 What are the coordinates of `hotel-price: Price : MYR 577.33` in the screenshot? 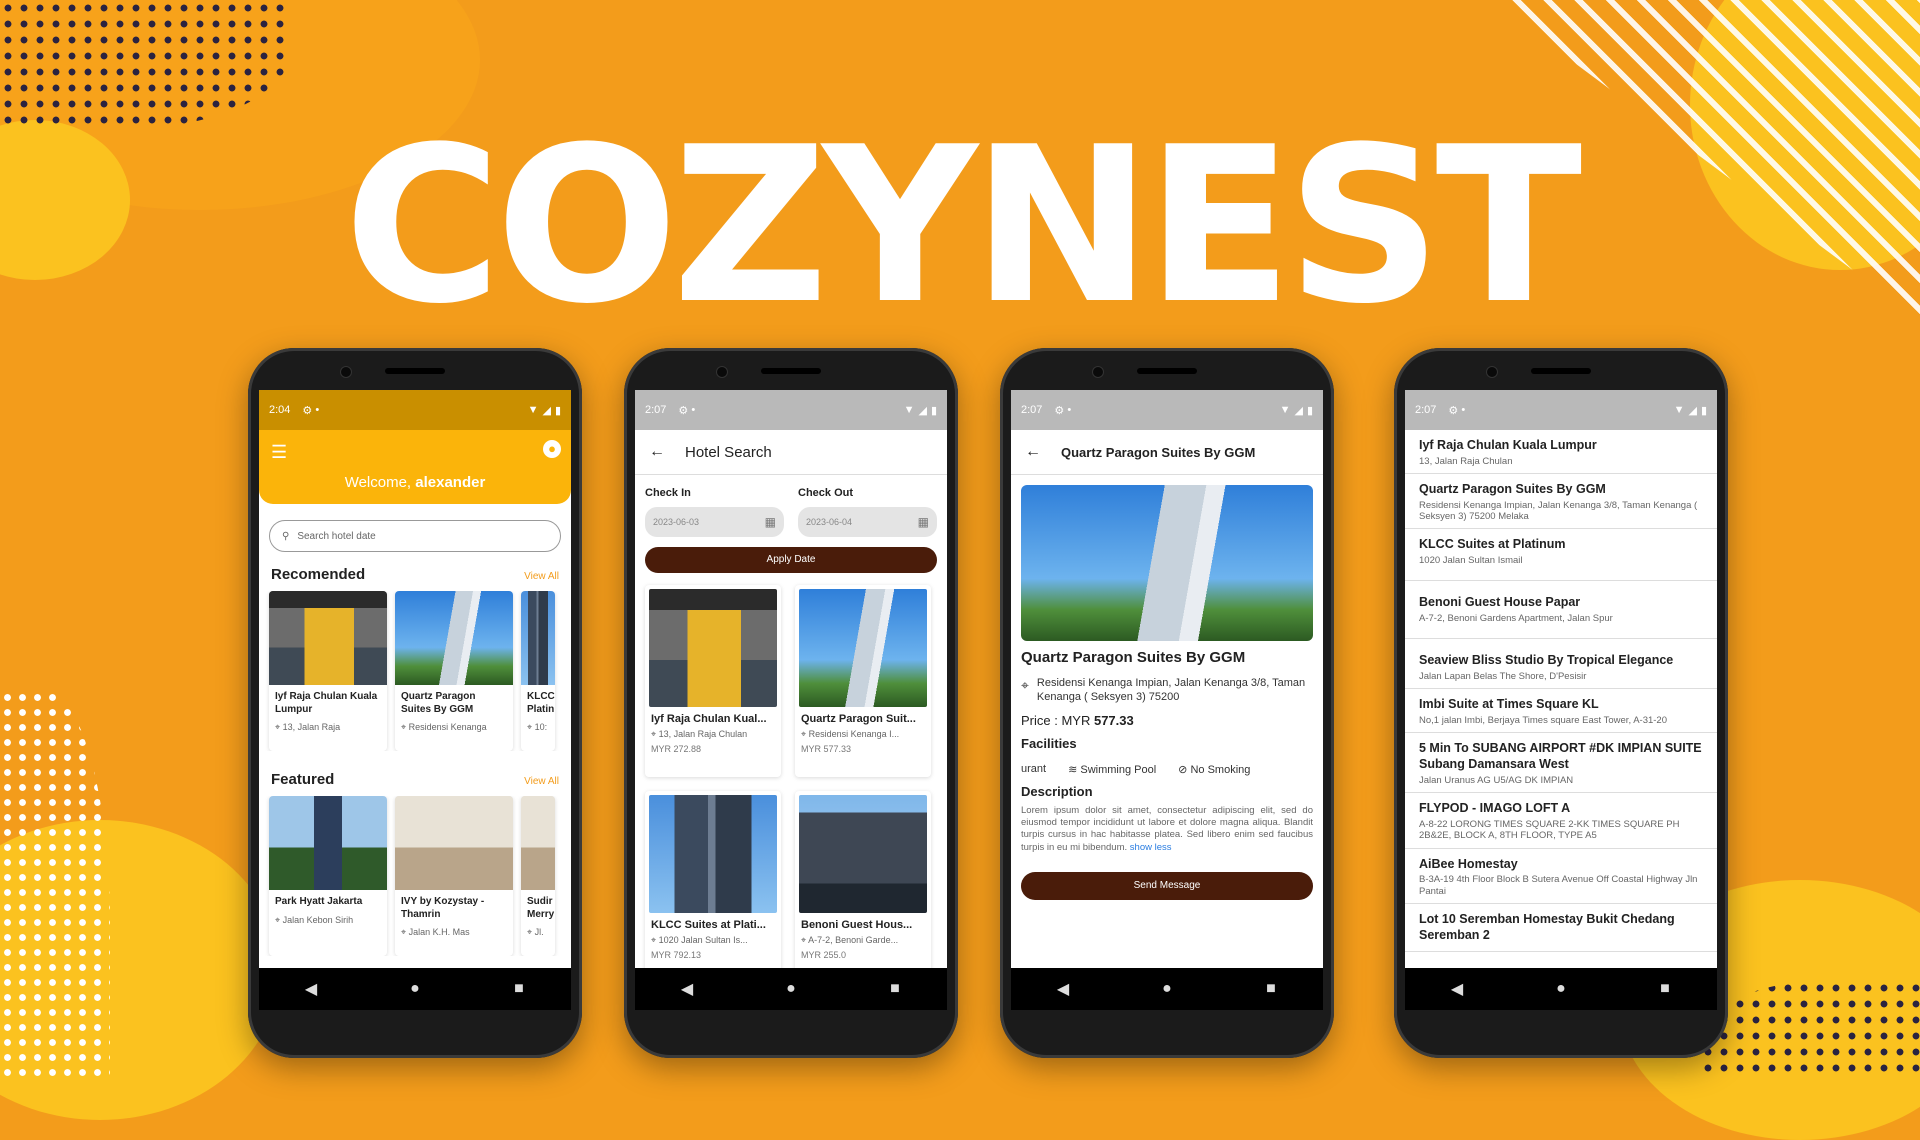 It's located at (1077, 720).